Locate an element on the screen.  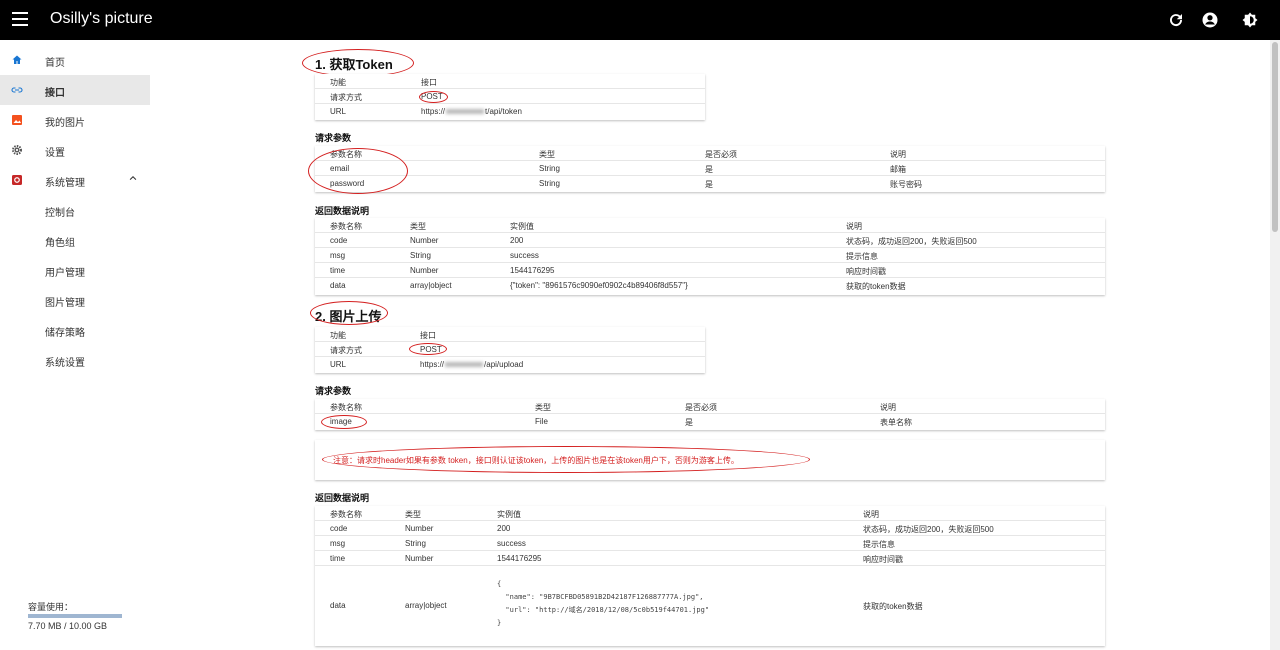
table-row: time Number 1544176295 响应时间戳 is located at coordinates (710, 270).